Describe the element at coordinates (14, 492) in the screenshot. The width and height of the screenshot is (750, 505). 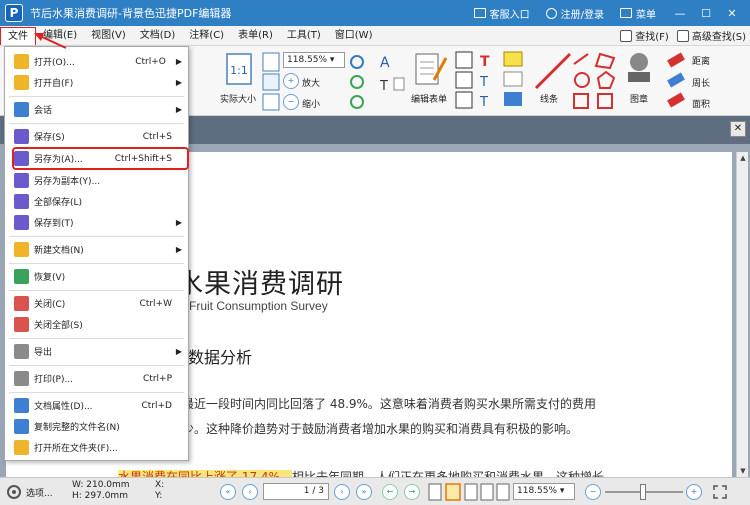
I see `gear-icon` at that location.